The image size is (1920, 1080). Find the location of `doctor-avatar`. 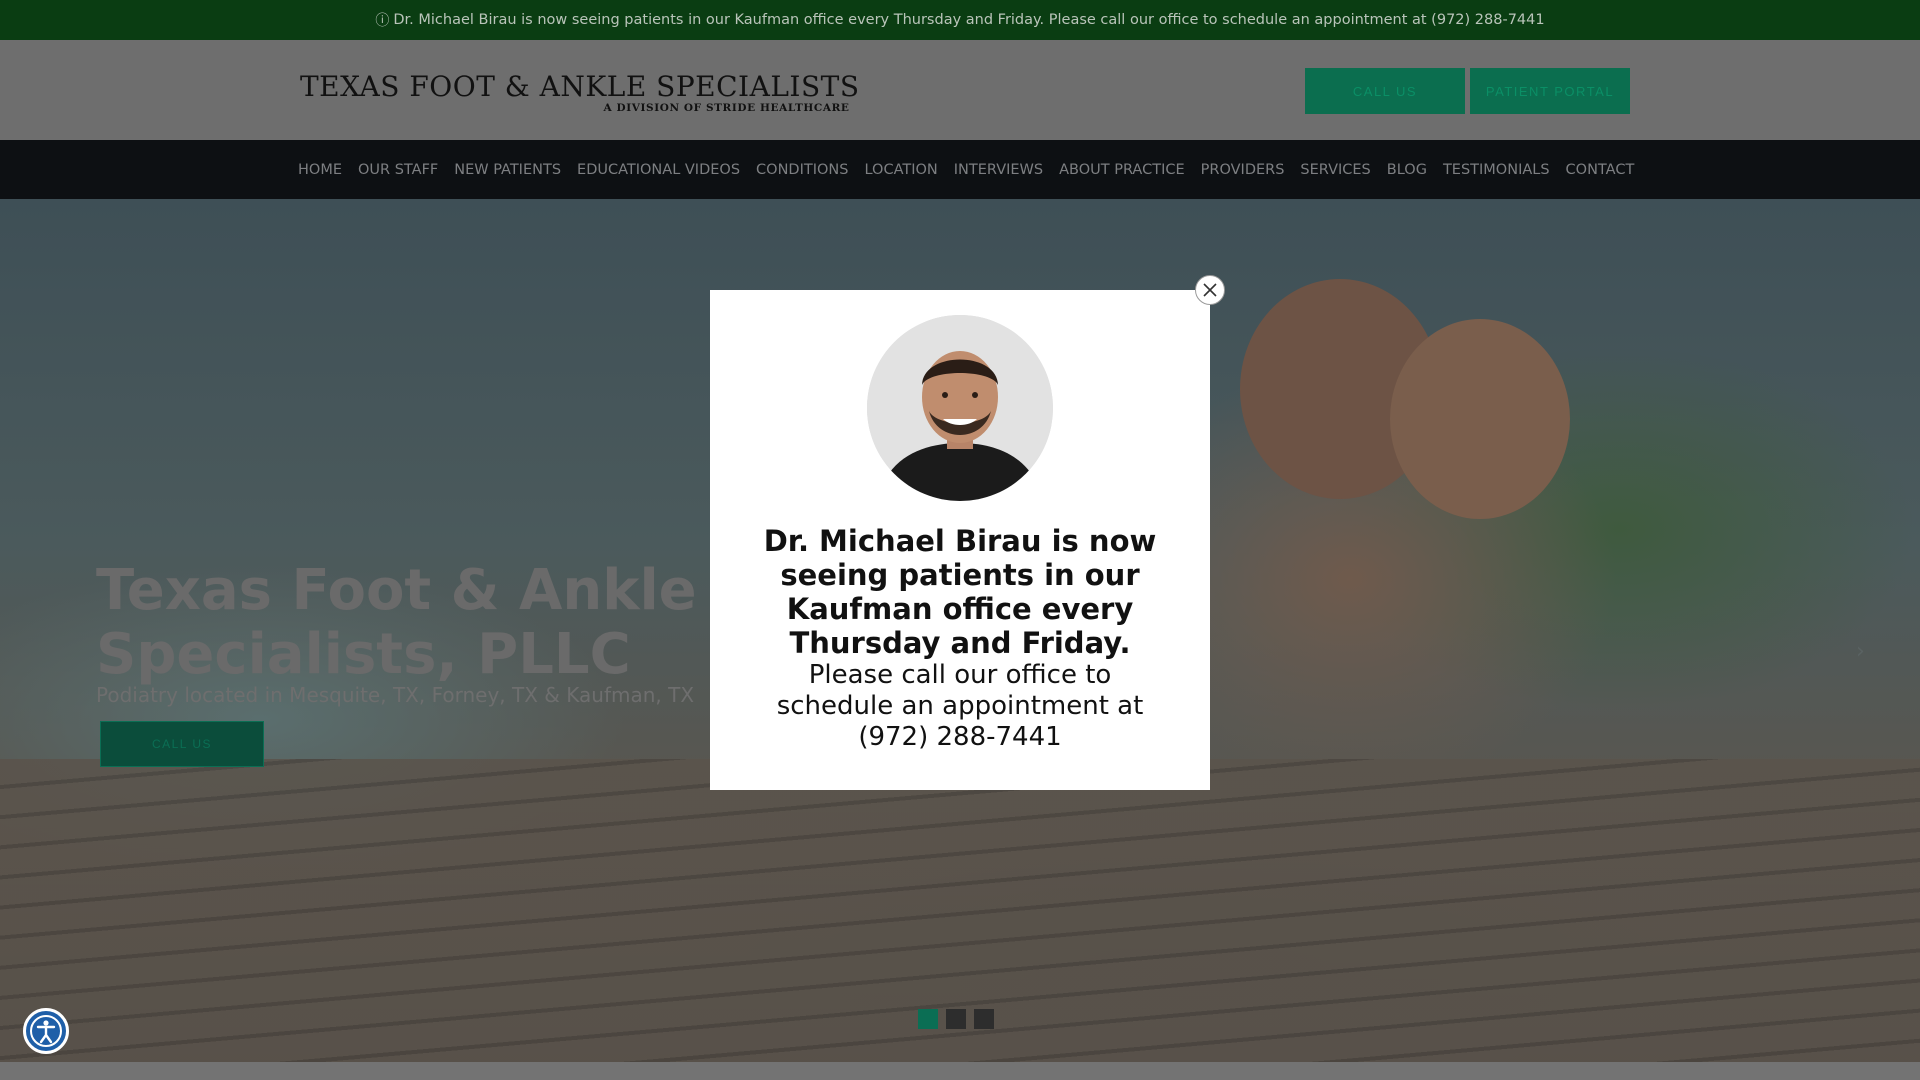

doctor-avatar is located at coordinates (960, 408).